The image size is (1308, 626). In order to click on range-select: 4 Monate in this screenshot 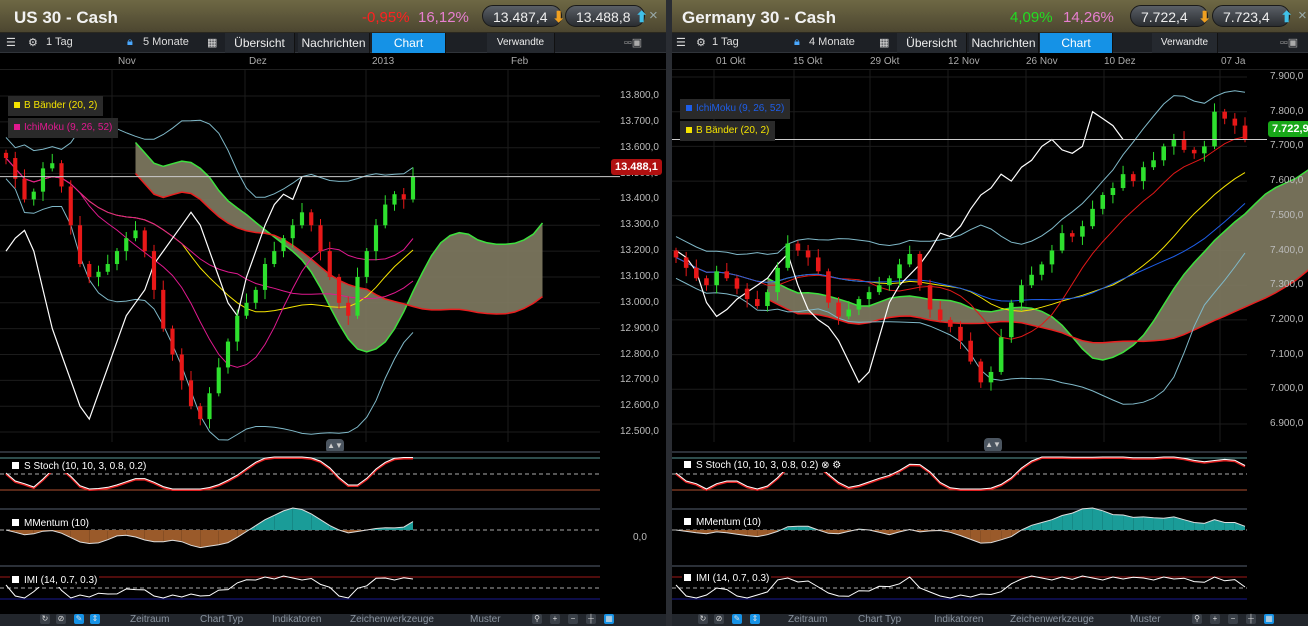, I will do `click(832, 42)`.